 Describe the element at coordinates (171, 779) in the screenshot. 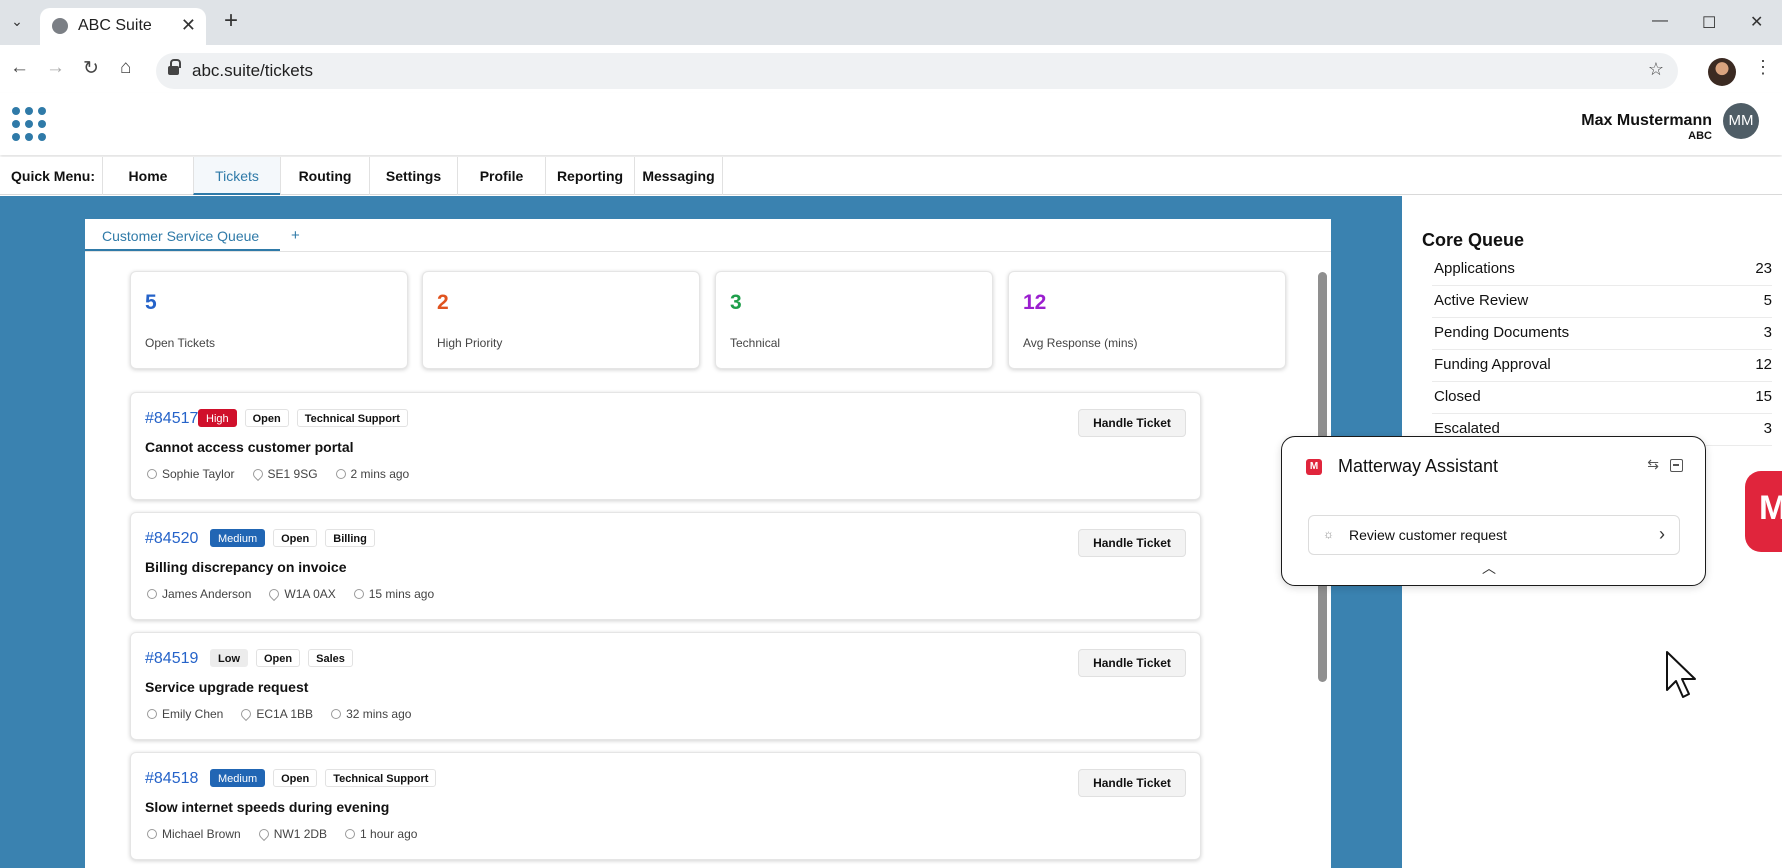

I see `ticket-id: #84518` at that location.